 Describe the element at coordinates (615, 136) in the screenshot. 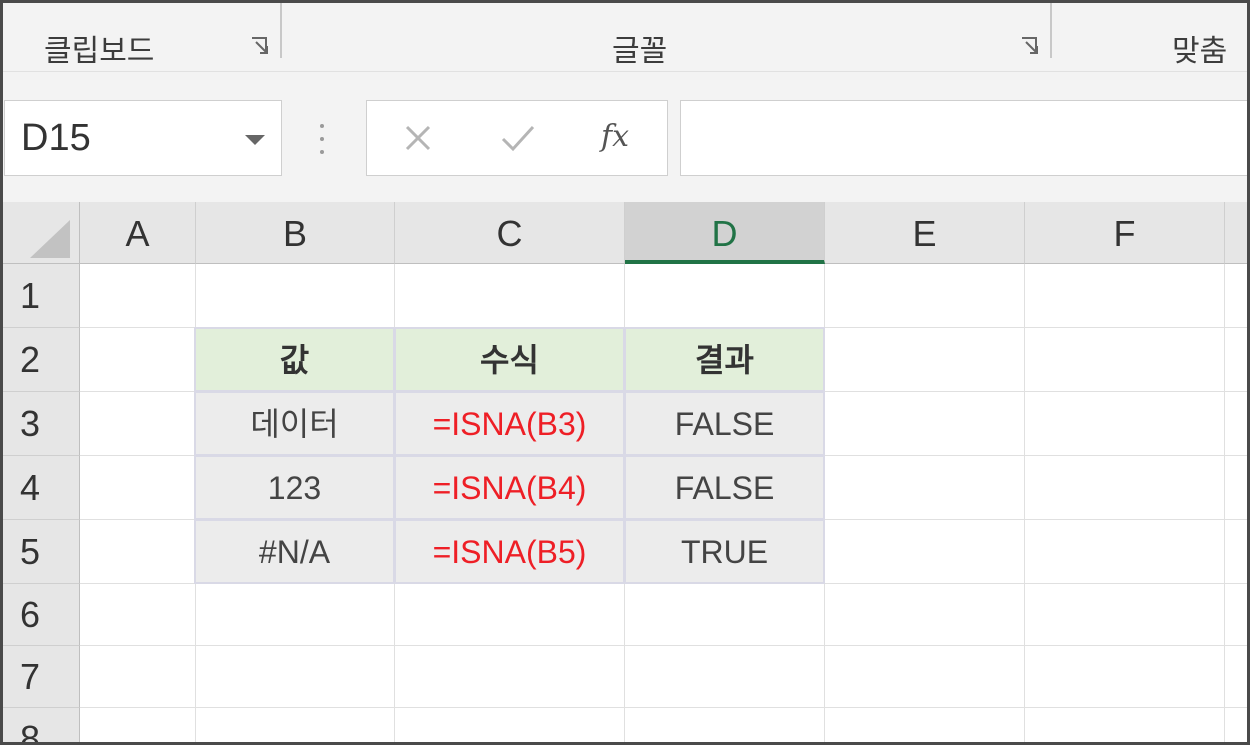

I see `fx-icon: fx` at that location.